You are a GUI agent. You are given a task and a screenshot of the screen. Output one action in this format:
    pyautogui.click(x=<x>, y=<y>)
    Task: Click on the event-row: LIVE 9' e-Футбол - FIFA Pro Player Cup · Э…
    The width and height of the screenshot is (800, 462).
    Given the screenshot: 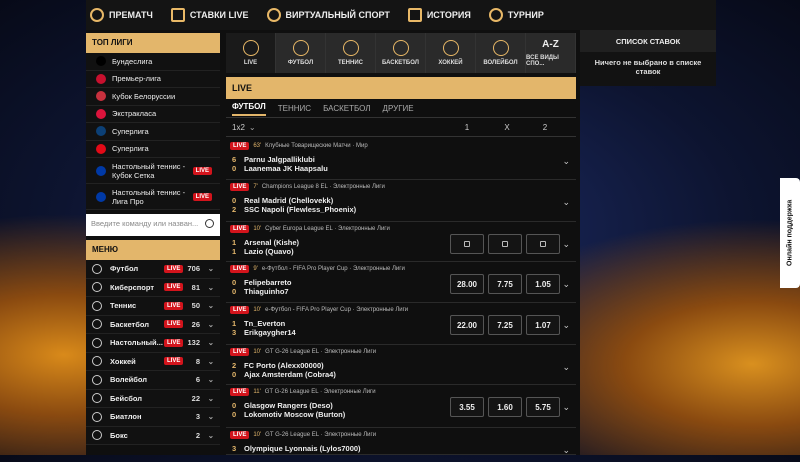 What is the action you would take?
    pyautogui.click(x=401, y=282)
    